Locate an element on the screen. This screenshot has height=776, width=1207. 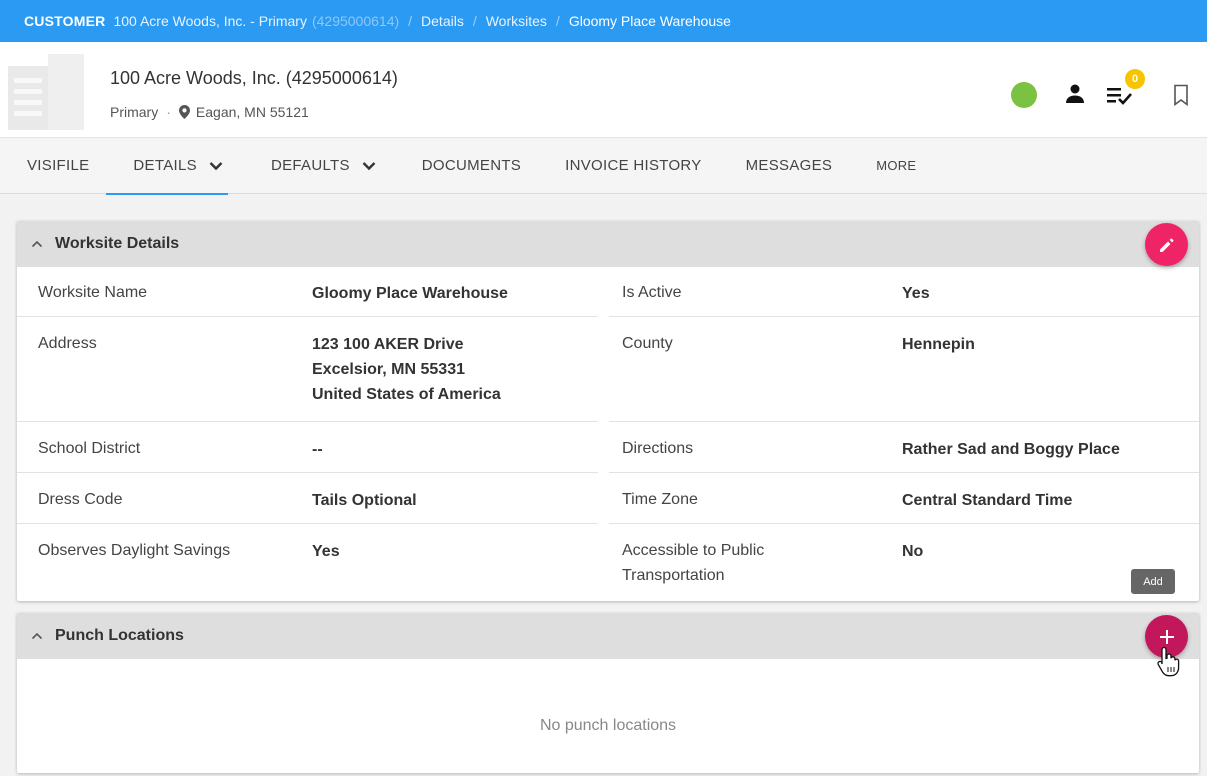
address-label: Address is located at coordinates (67, 343).